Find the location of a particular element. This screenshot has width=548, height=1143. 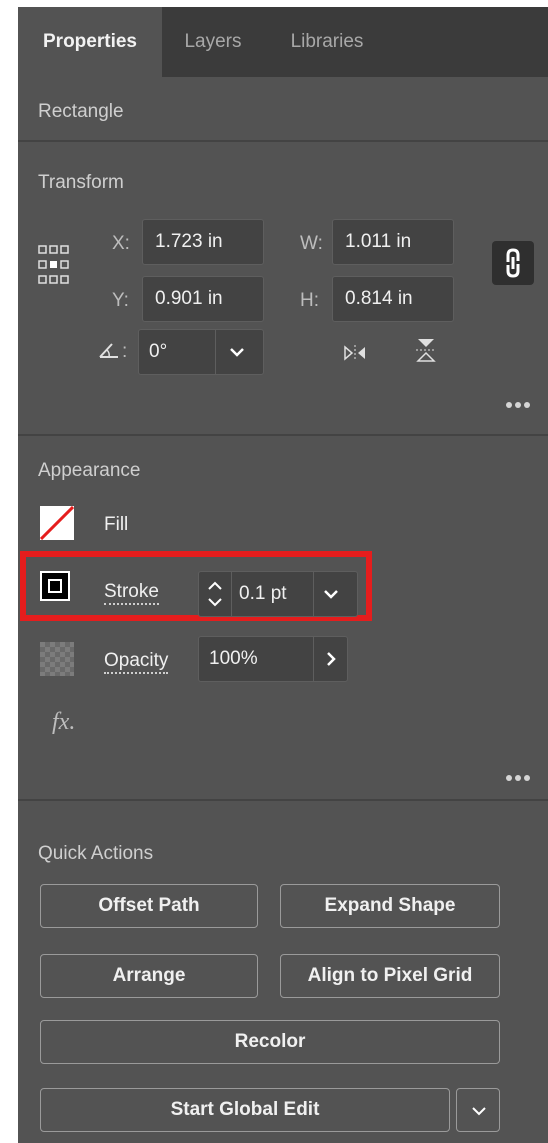

tab-bar: Properties Layers Libraries is located at coordinates (283, 42).